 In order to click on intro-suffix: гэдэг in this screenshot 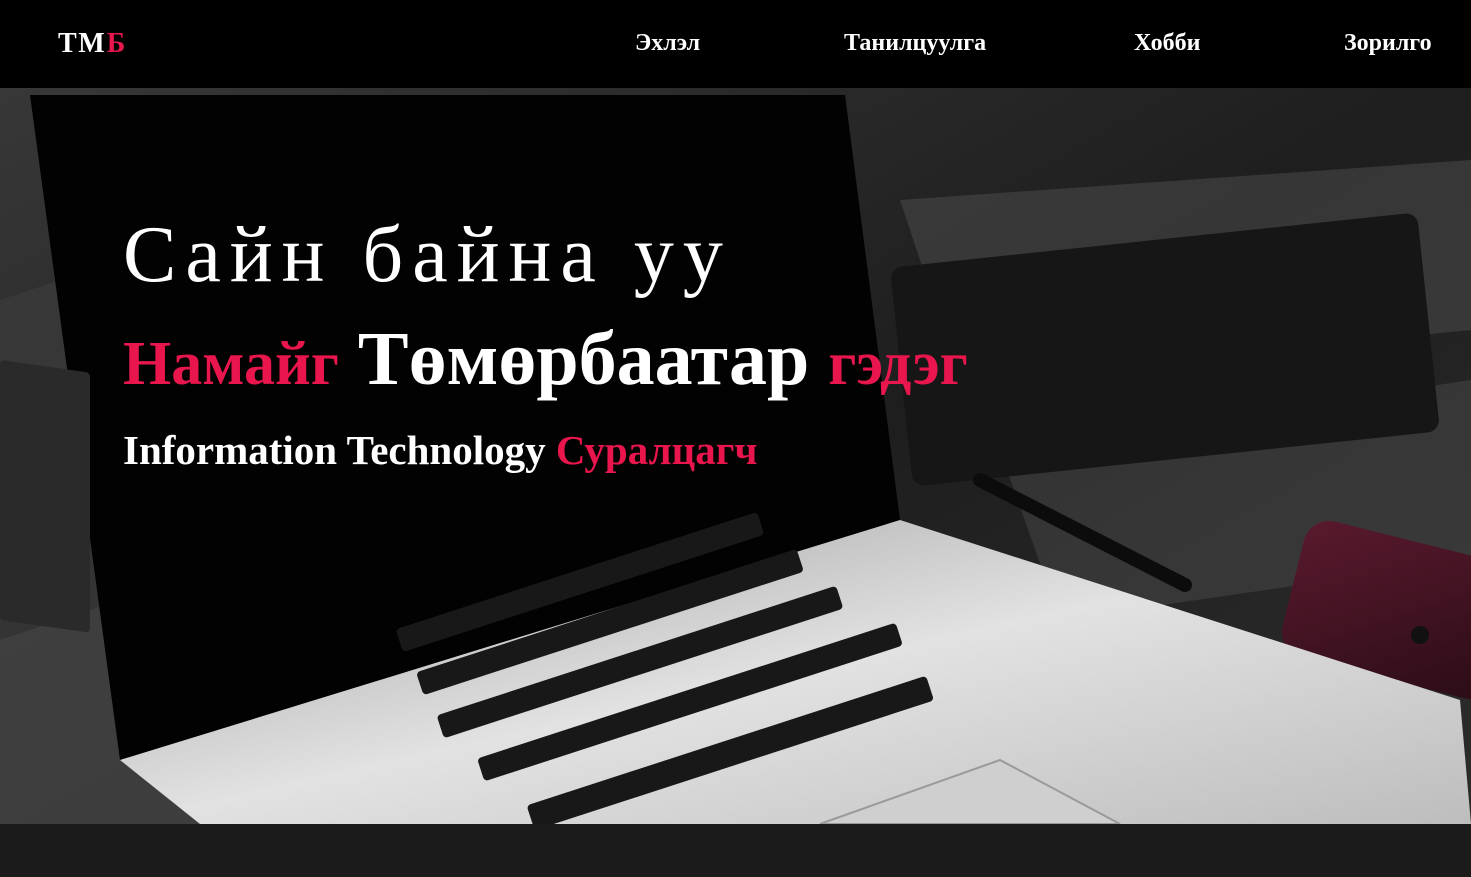, I will do `click(898, 364)`.